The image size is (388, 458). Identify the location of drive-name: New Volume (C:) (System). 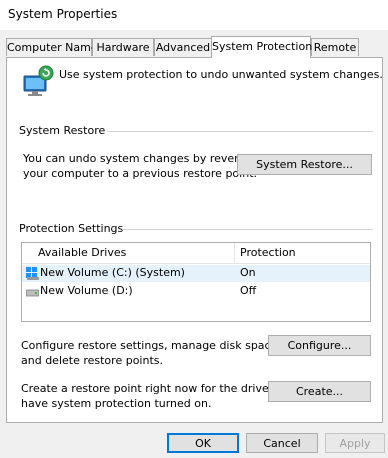
(112, 272).